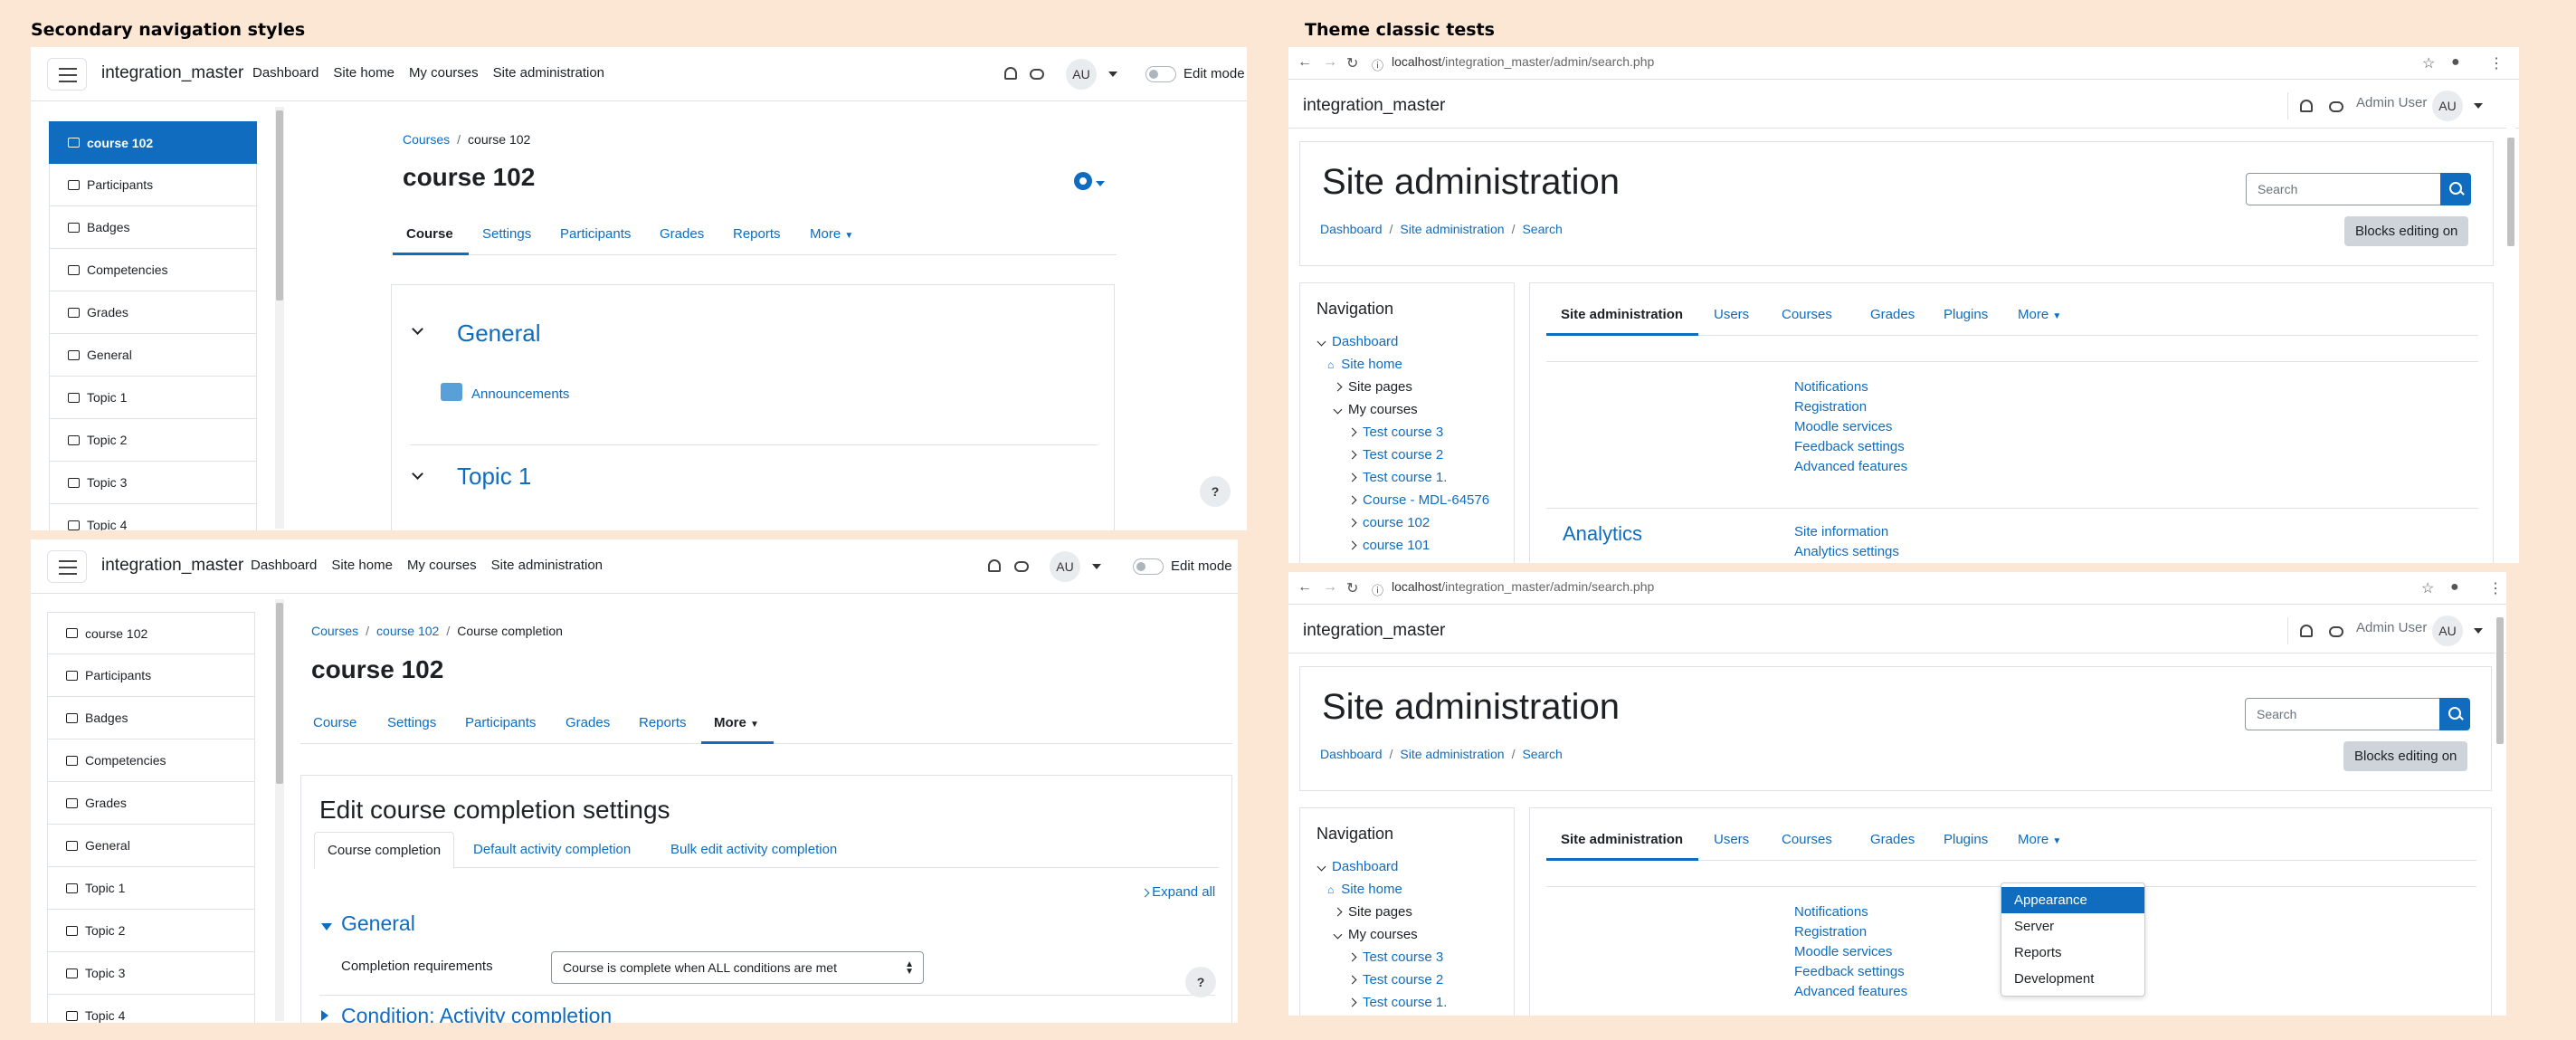 The image size is (2576, 1040). Describe the element at coordinates (2072, 927) in the screenshot. I see `dropdown-server: Server` at that location.